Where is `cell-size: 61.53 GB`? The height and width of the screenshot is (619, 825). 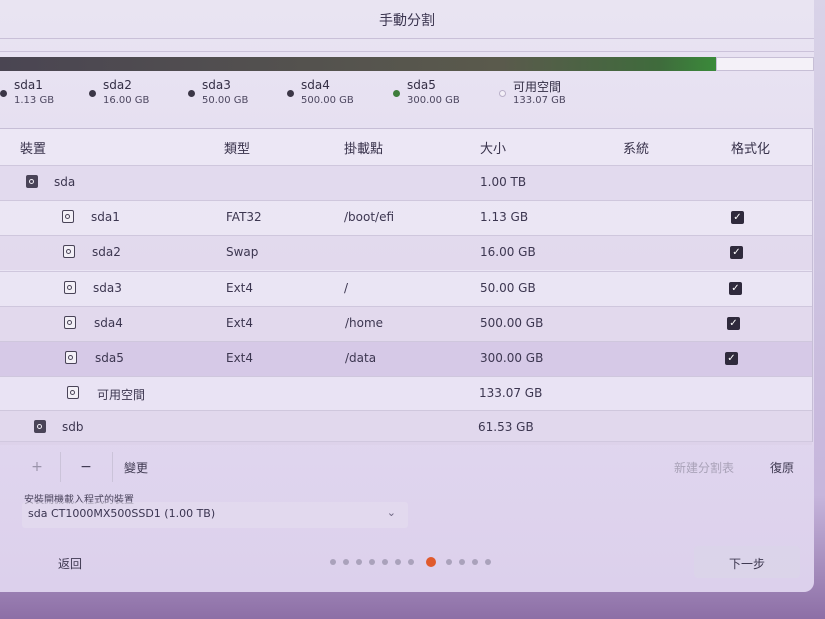 cell-size: 61.53 GB is located at coordinates (506, 427).